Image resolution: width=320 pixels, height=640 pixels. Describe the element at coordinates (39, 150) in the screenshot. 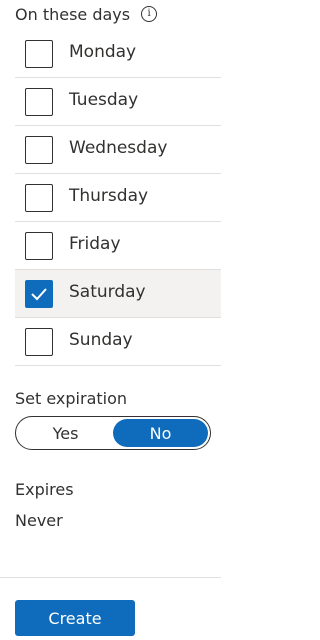

I see `checkbox-wednesday` at that location.